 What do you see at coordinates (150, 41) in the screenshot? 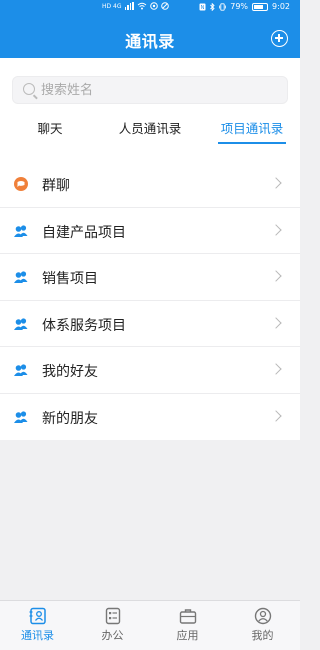
I see `page-title: 通讯录` at bounding box center [150, 41].